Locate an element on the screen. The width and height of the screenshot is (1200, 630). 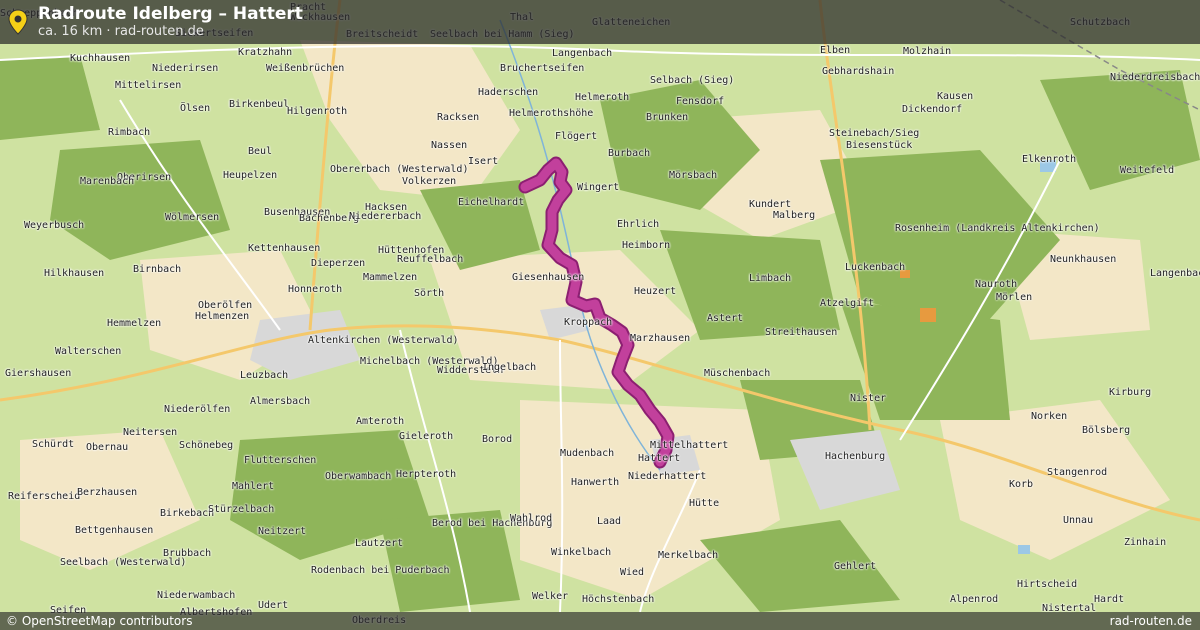
place-label: Obererbach (Westerwald) is located at coordinates (399, 169).